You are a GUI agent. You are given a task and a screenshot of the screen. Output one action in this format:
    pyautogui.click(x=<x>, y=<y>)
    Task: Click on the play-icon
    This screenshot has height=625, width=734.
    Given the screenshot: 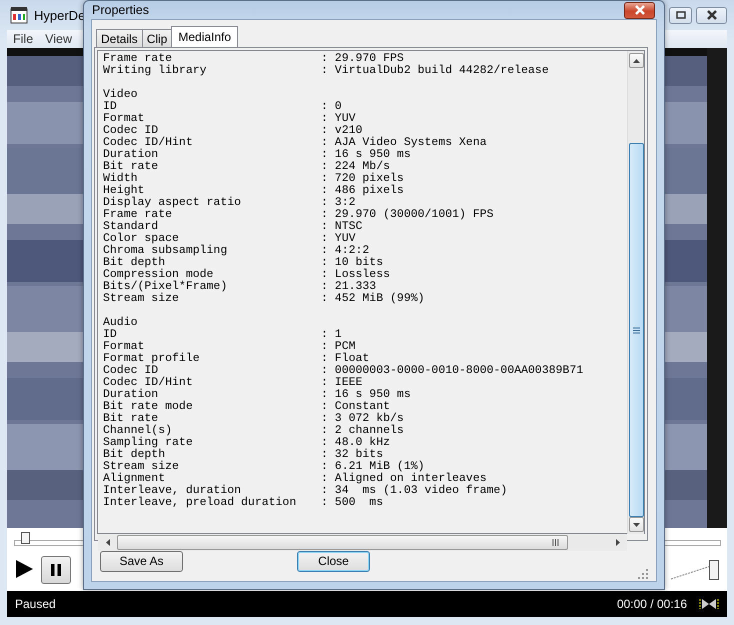 What is the action you would take?
    pyautogui.click(x=24, y=569)
    